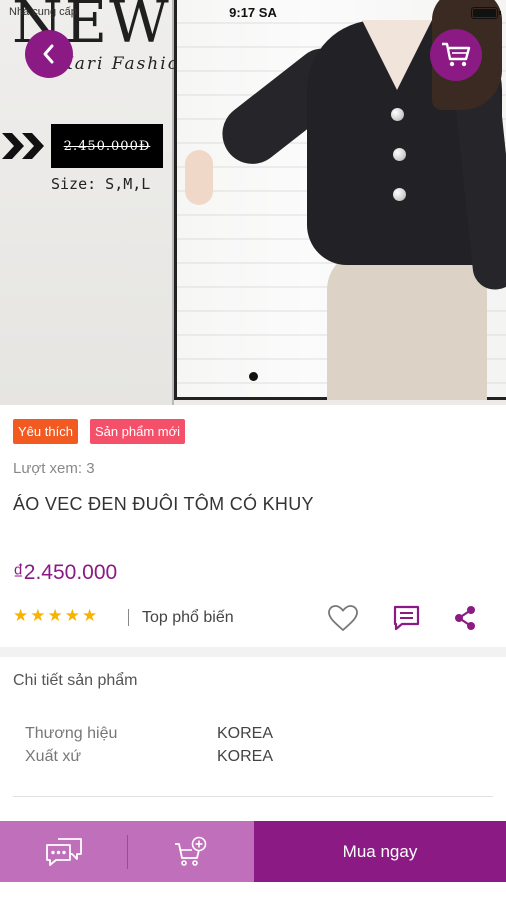 This screenshot has width=506, height=900. I want to click on badge-new-product: Sản phẩm mới, so click(137, 431).